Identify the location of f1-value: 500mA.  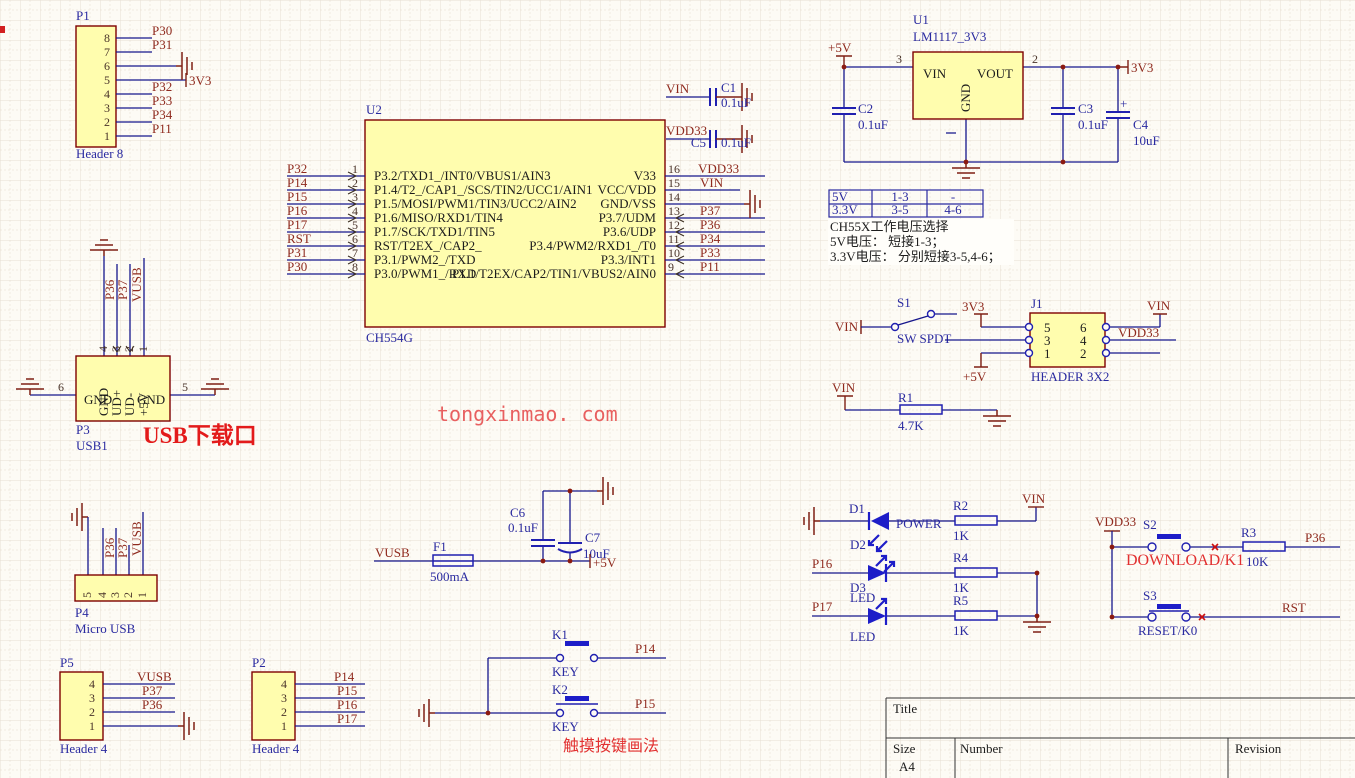
(450, 576).